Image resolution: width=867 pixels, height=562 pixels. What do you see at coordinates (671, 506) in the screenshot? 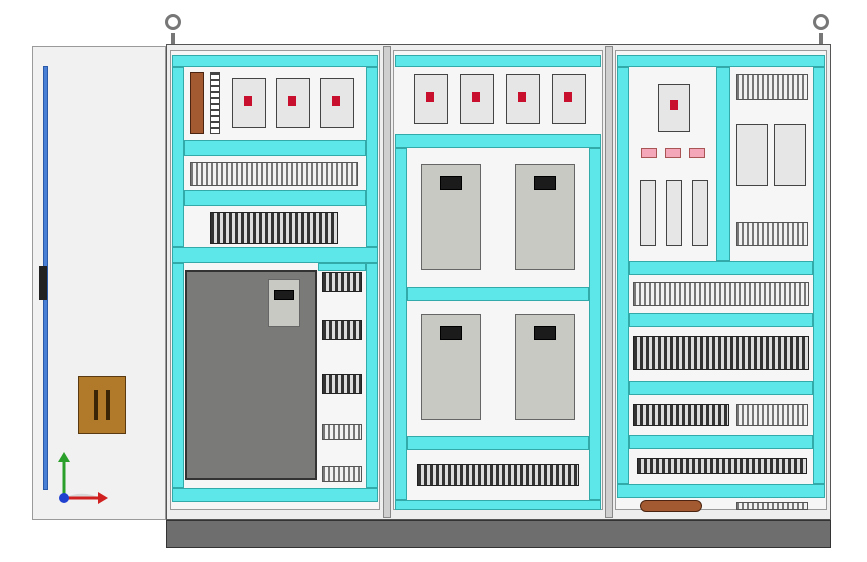
I see `ground-busbar` at bounding box center [671, 506].